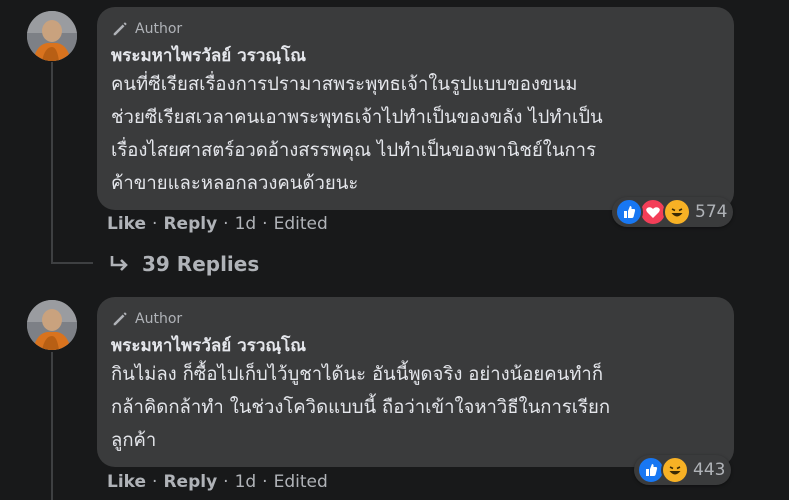  I want to click on reply-arrow-icon, so click(119, 263).